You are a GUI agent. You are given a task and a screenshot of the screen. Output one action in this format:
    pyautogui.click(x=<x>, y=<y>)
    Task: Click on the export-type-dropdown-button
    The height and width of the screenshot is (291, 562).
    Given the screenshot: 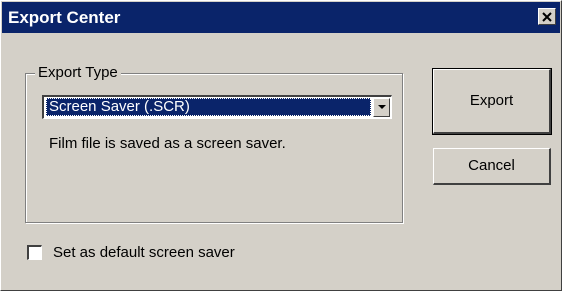 What is the action you would take?
    pyautogui.click(x=381, y=107)
    